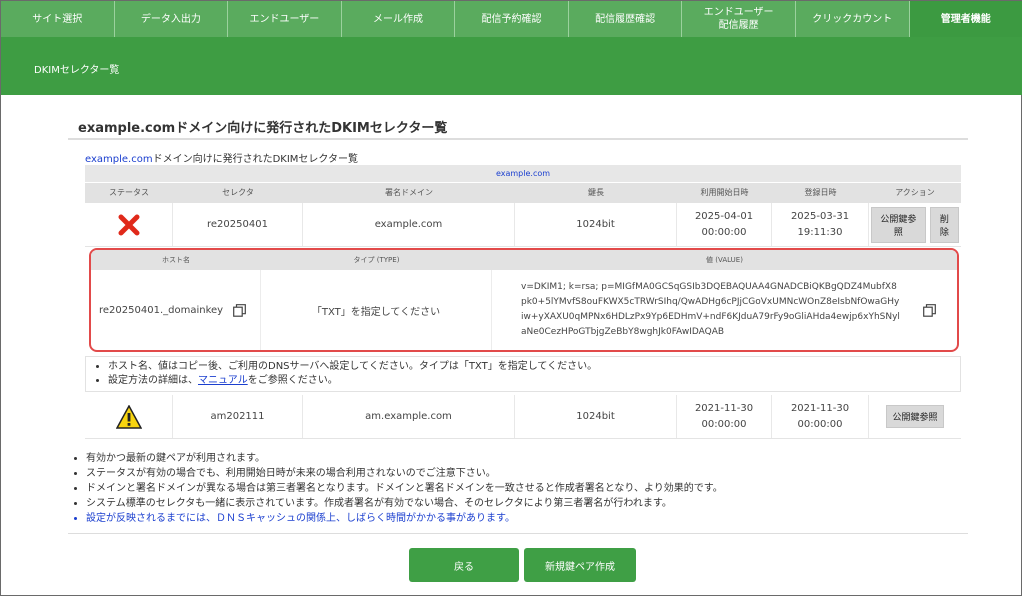 This screenshot has height=598, width=1024. Describe the element at coordinates (820, 192) in the screenshot. I see `col-header-registered-date: 登録日時` at that location.